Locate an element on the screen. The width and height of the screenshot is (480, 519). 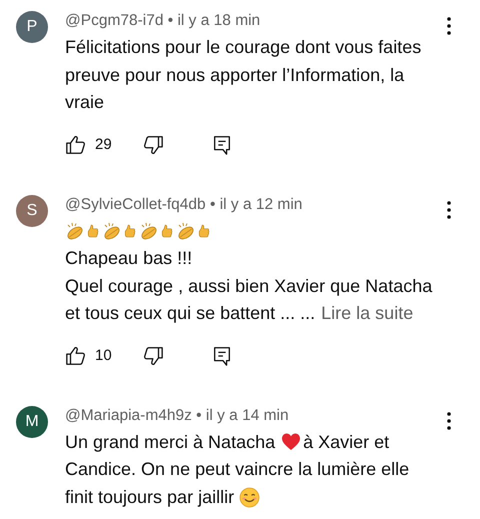
avatar: S is located at coordinates (32, 210).